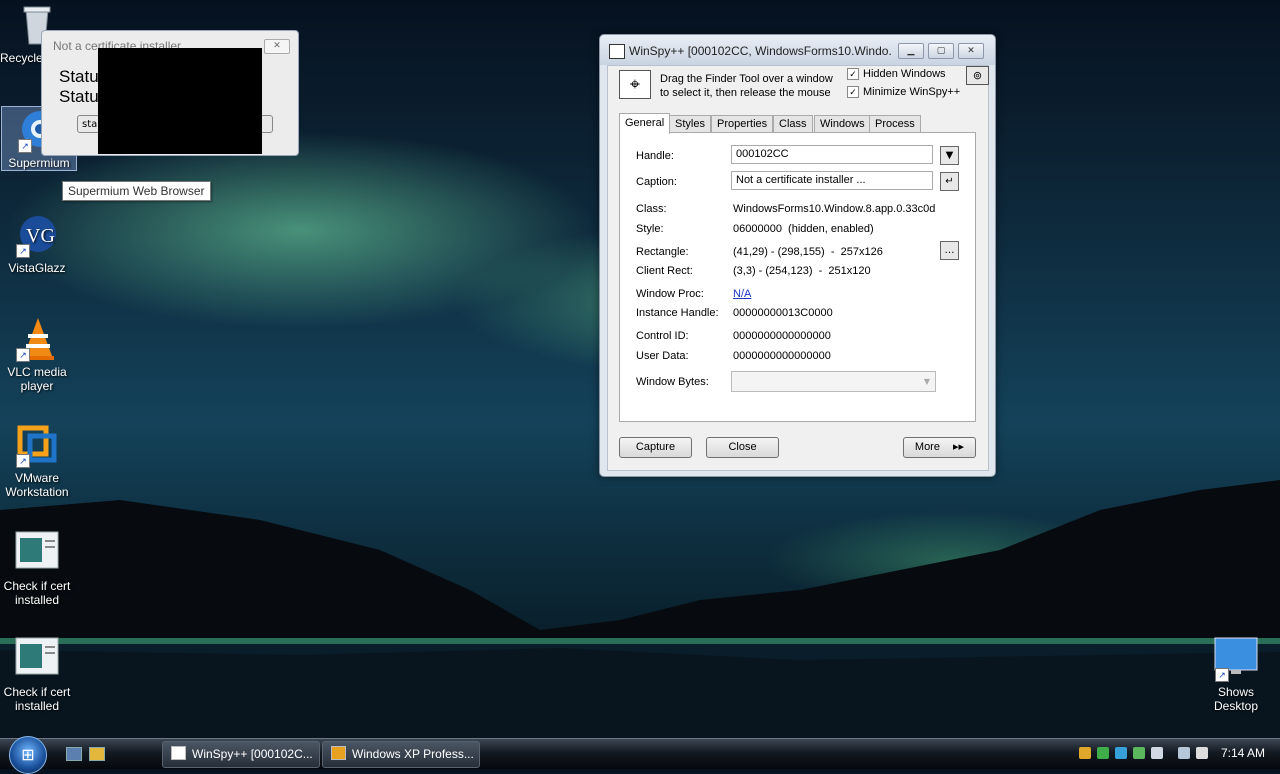  What do you see at coordinates (911, 51) in the screenshot?
I see `minimize-icon: ▁` at bounding box center [911, 51].